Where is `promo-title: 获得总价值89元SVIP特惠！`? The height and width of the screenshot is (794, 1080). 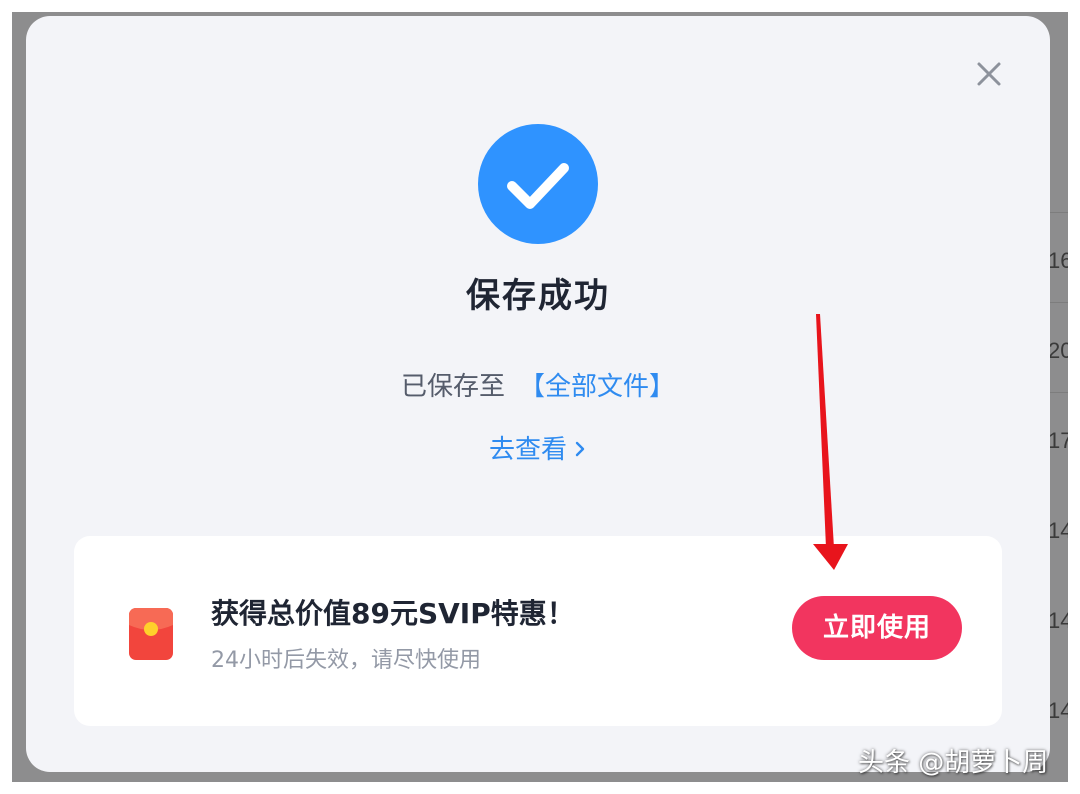 promo-title: 获得总价值89元SVIP特惠！ is located at coordinates (393, 613).